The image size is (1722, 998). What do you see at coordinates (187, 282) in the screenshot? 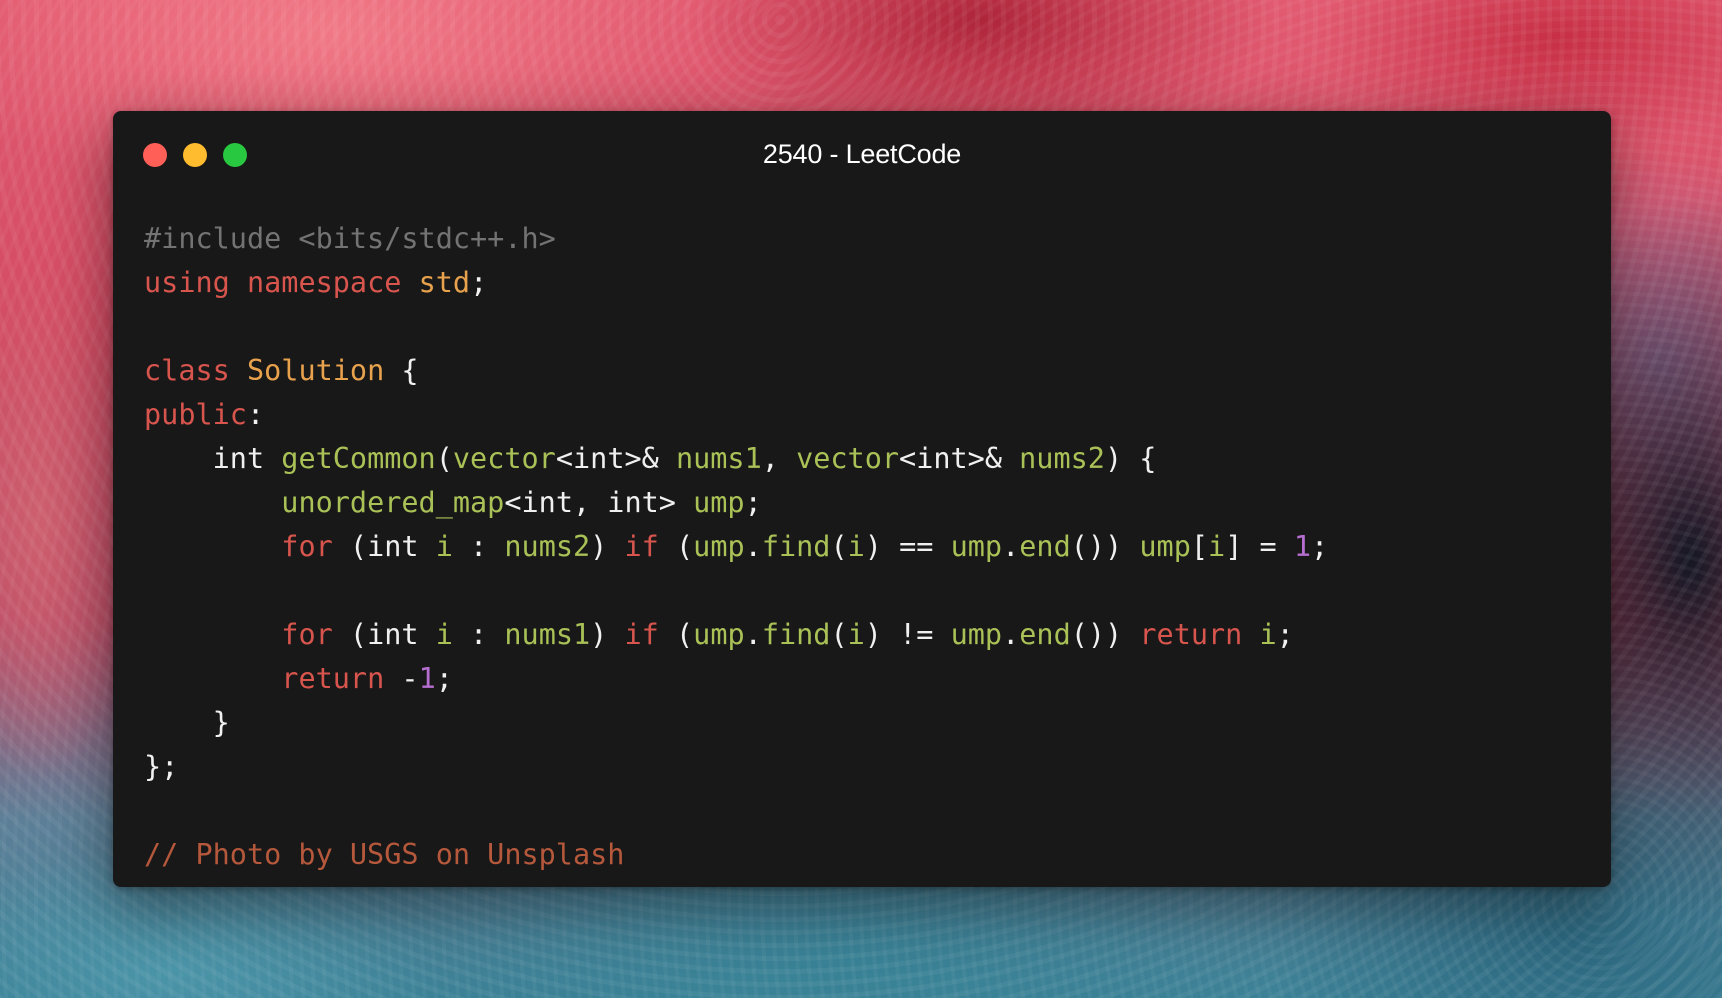
I see `code-token: using` at bounding box center [187, 282].